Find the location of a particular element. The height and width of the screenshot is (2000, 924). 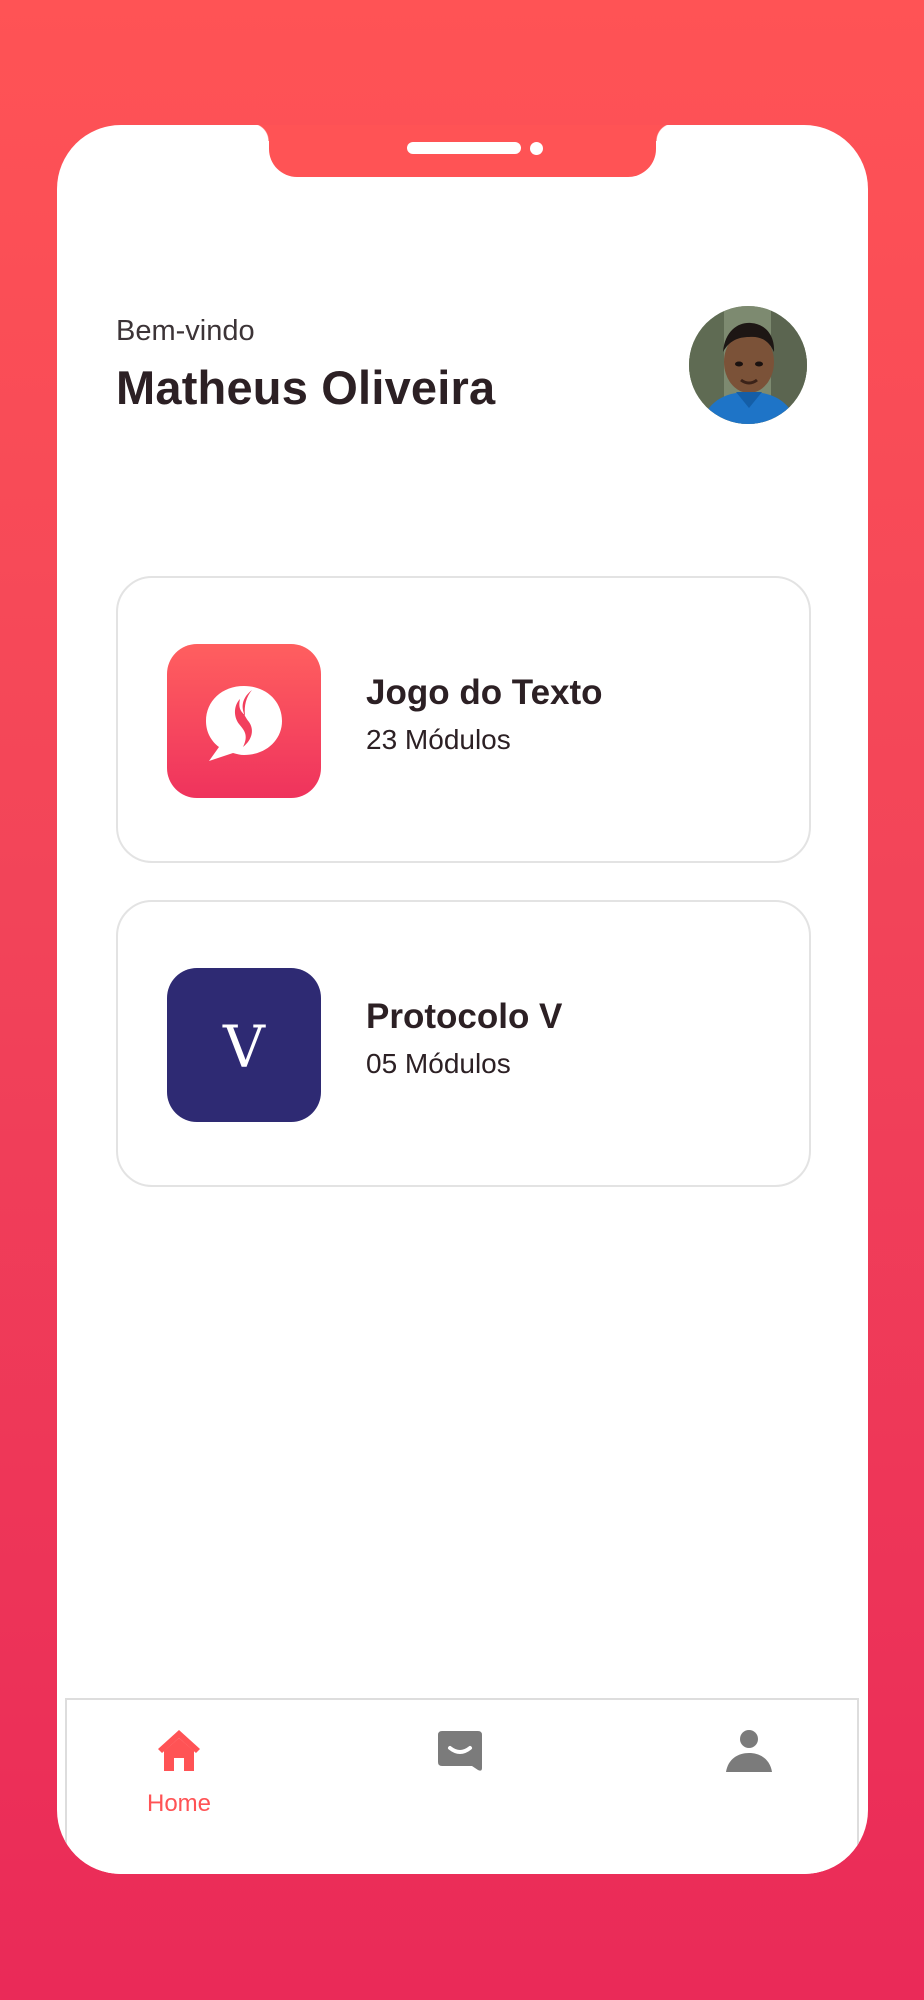

letter-v-icon: V is located at coordinates (244, 1045).